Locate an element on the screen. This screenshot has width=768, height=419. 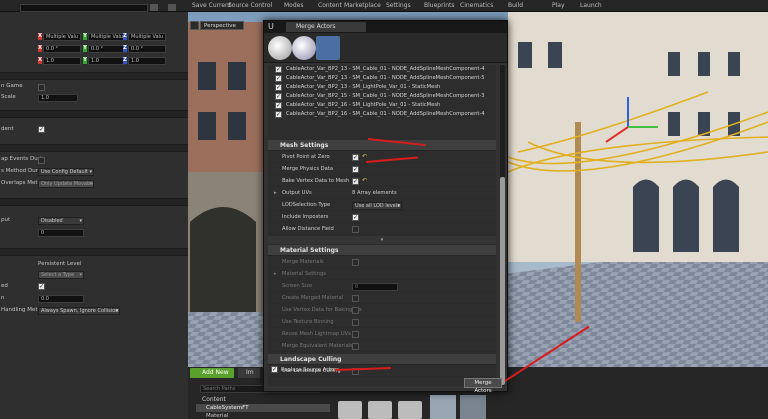
add-new-button: Add New is located at coordinates (212, 373).